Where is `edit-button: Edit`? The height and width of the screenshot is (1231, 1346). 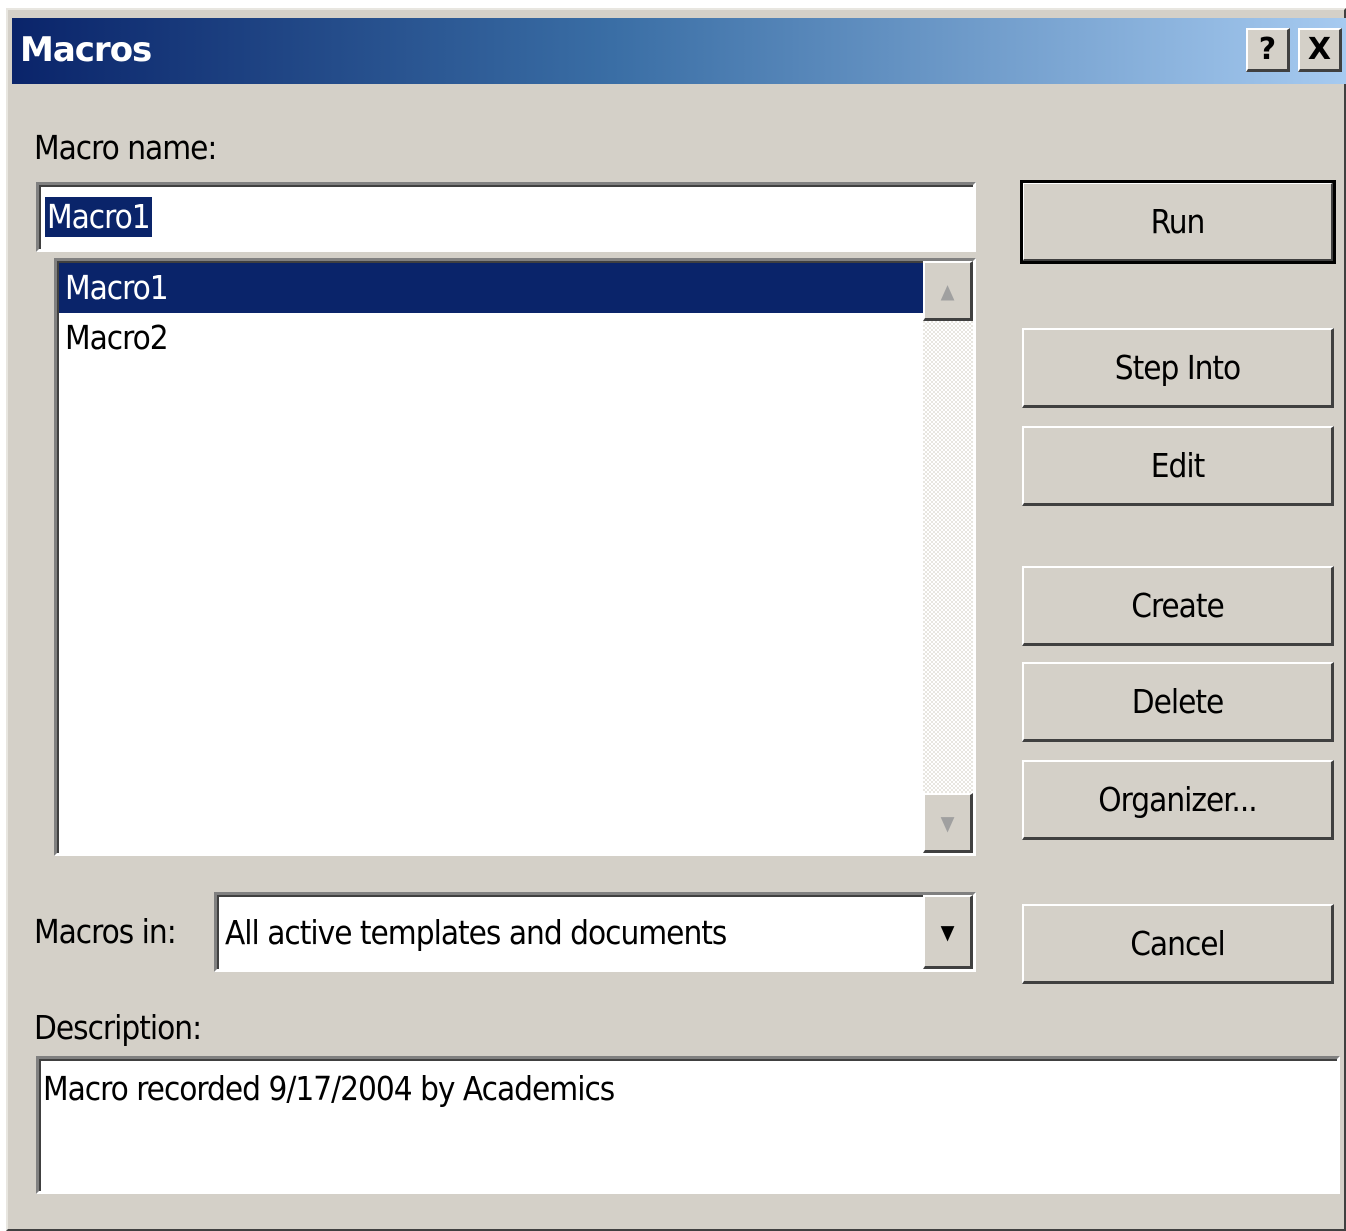
edit-button: Edit is located at coordinates (1178, 466).